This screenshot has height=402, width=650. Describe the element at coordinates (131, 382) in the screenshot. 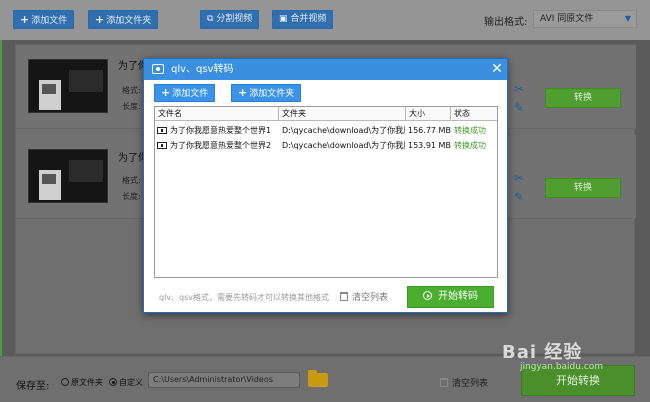

I see `radio-custom-label: 自定义` at that location.